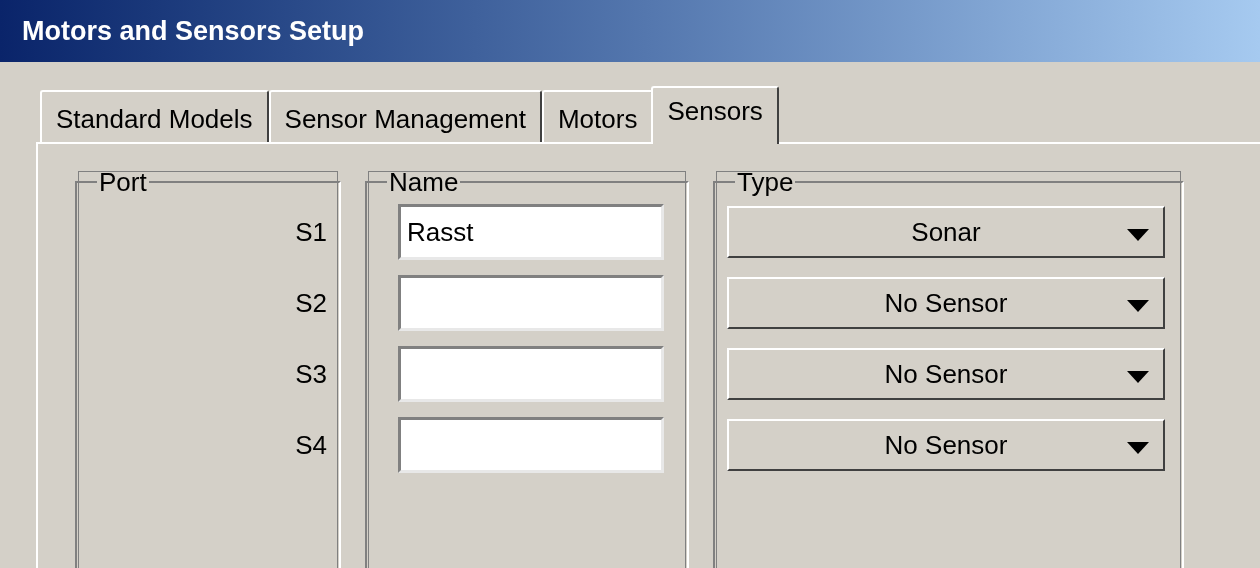 This screenshot has width=1260, height=568. What do you see at coordinates (311, 303) in the screenshot?
I see `port-label: S2` at bounding box center [311, 303].